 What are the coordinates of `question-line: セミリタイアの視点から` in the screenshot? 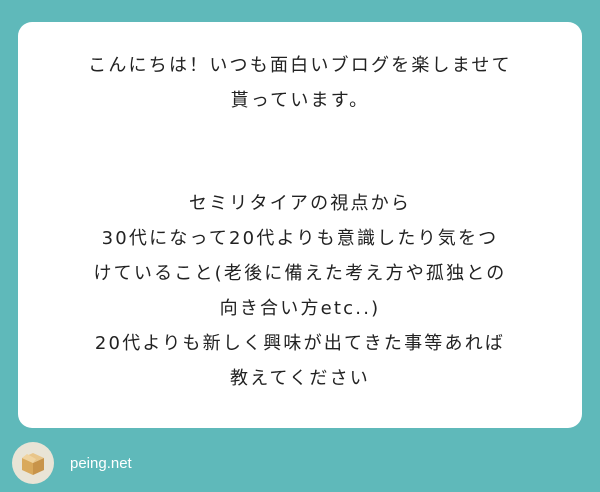 It's located at (300, 203).